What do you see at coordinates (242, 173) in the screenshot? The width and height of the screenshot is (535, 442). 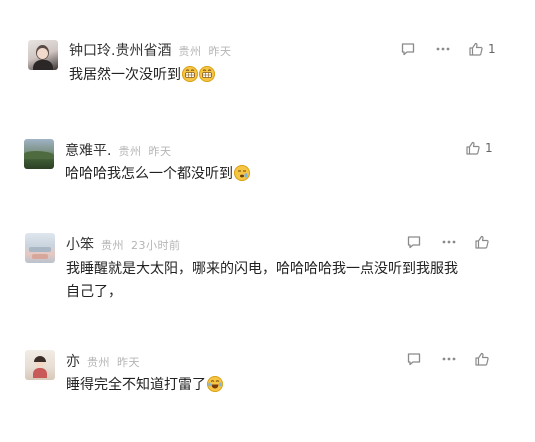 I see `sleepy-emoji-icon` at bounding box center [242, 173].